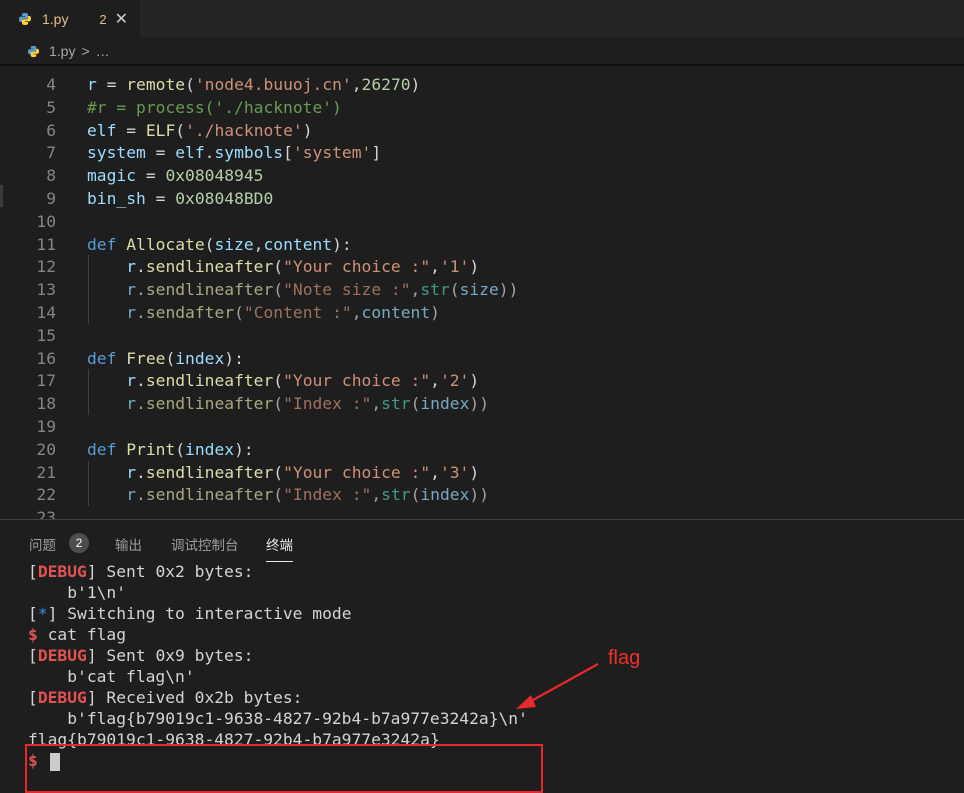  What do you see at coordinates (85, 51) in the screenshot?
I see `chevron-right-icon: >` at bounding box center [85, 51].